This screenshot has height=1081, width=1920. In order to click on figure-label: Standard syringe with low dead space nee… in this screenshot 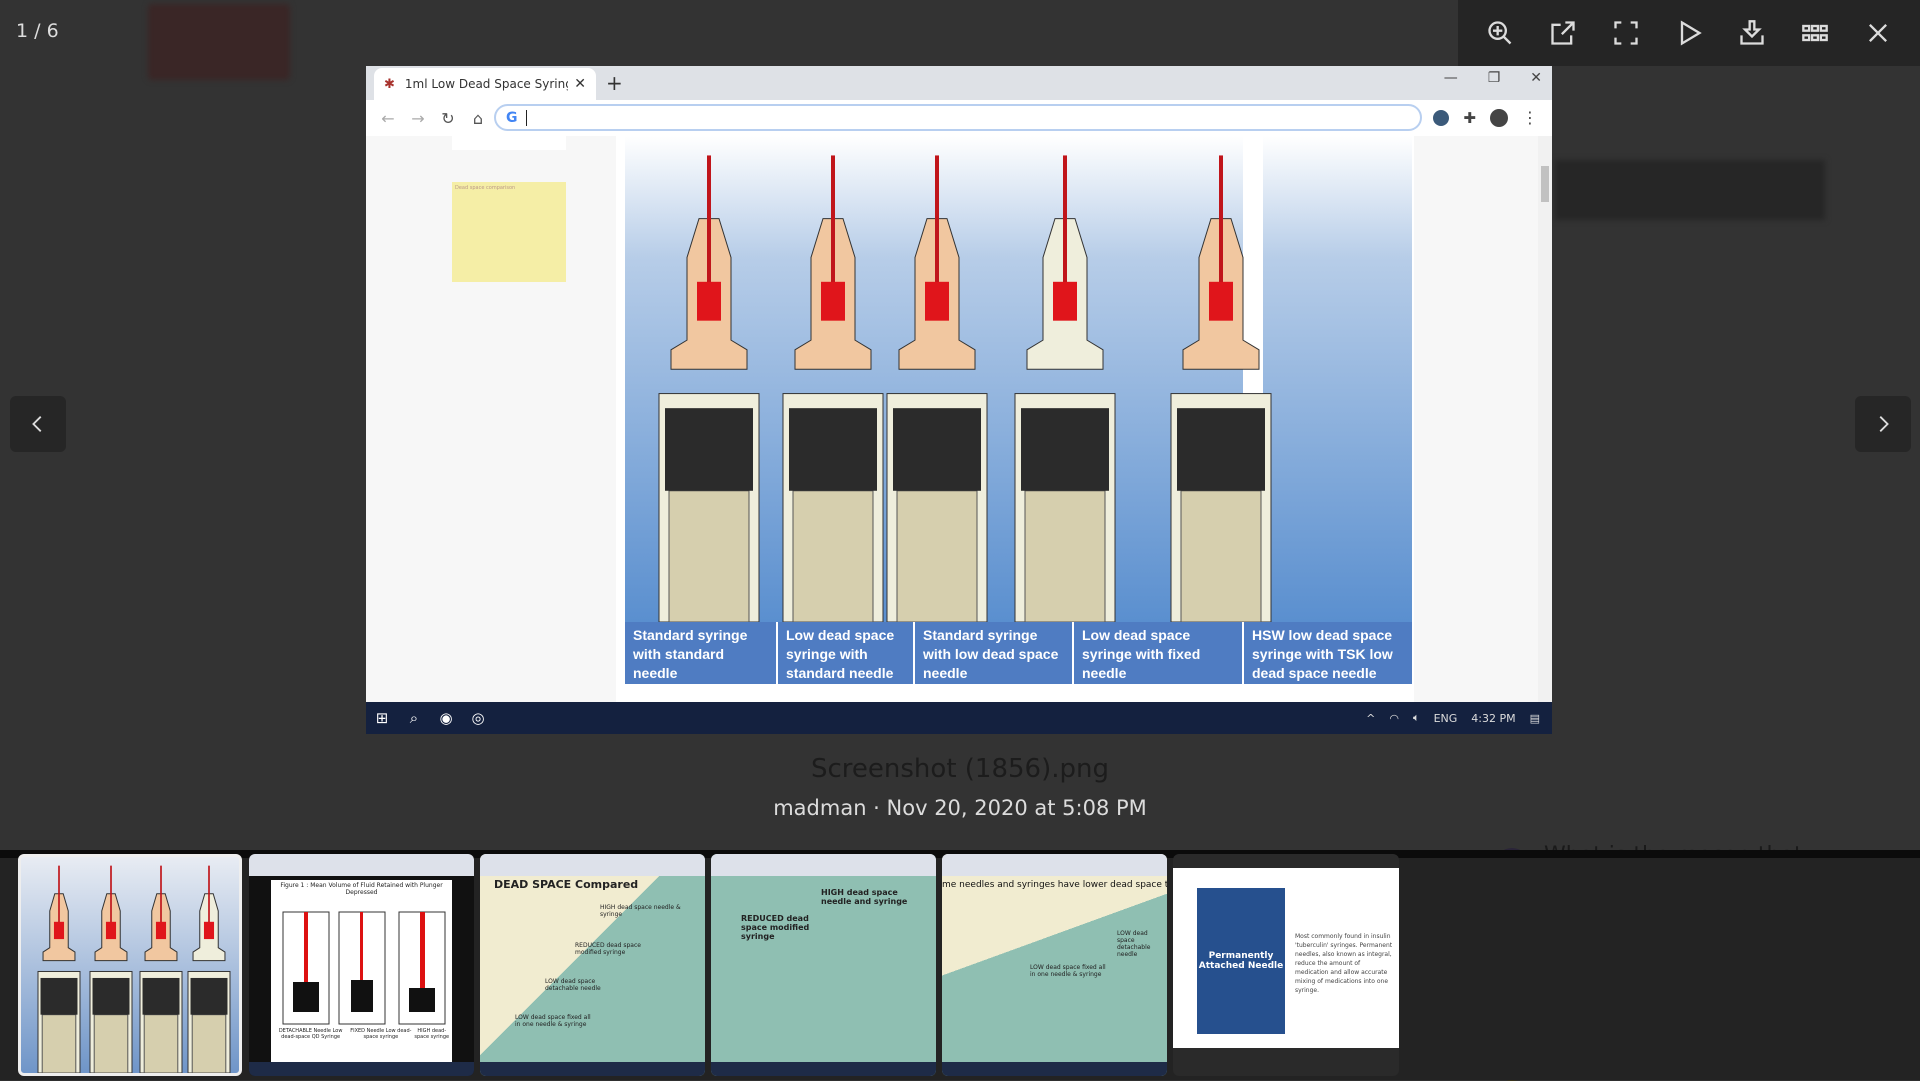, I will do `click(994, 653)`.